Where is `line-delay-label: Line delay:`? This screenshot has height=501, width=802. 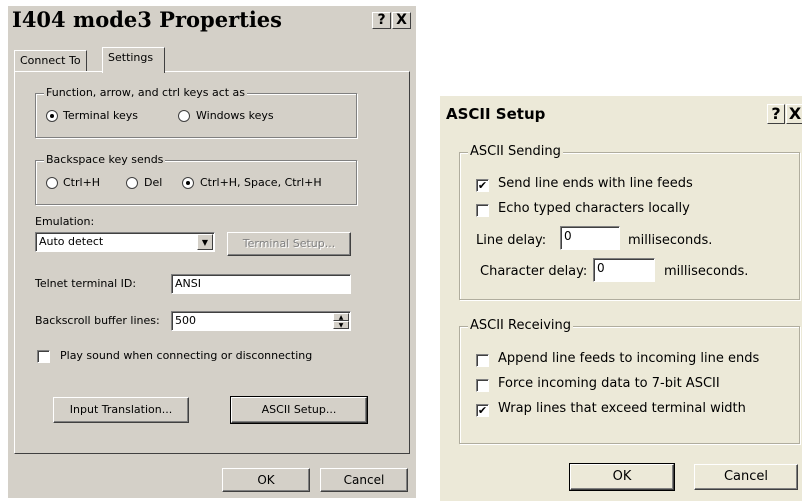
line-delay-label: Line delay: is located at coordinates (511, 240).